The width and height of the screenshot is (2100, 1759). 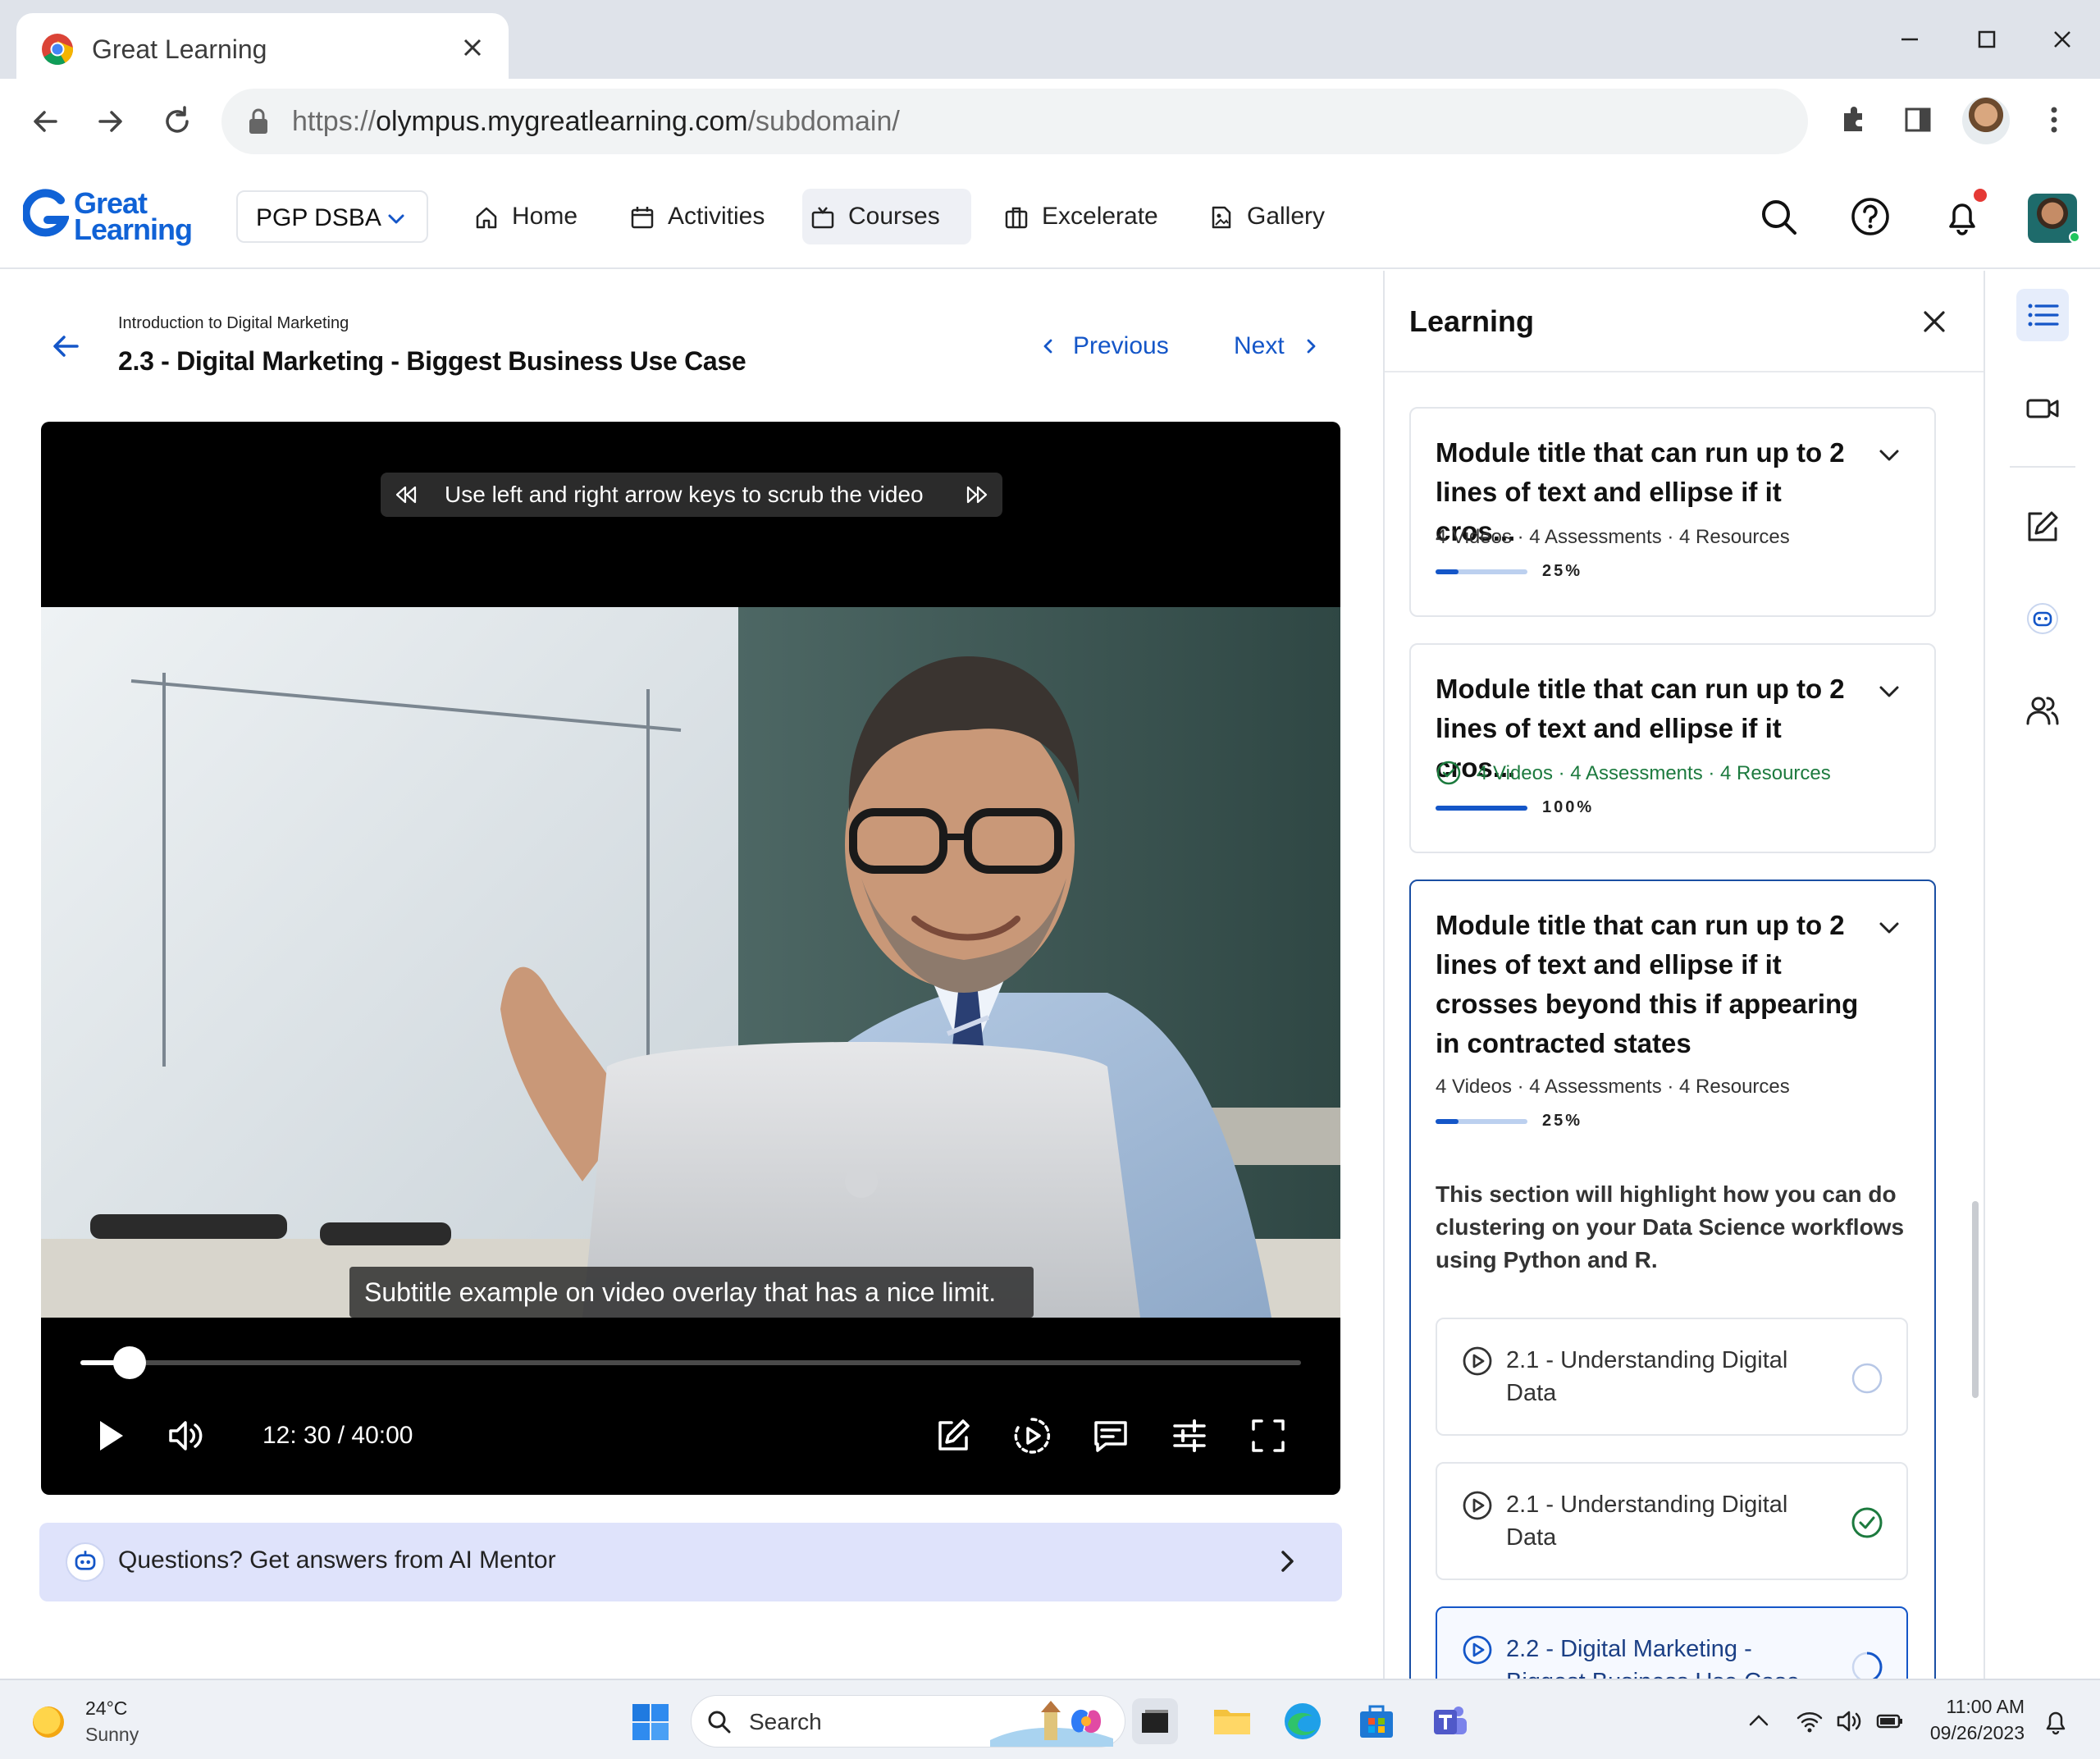 I want to click on nav-excelerate: Excelerate, so click(x=1082, y=217).